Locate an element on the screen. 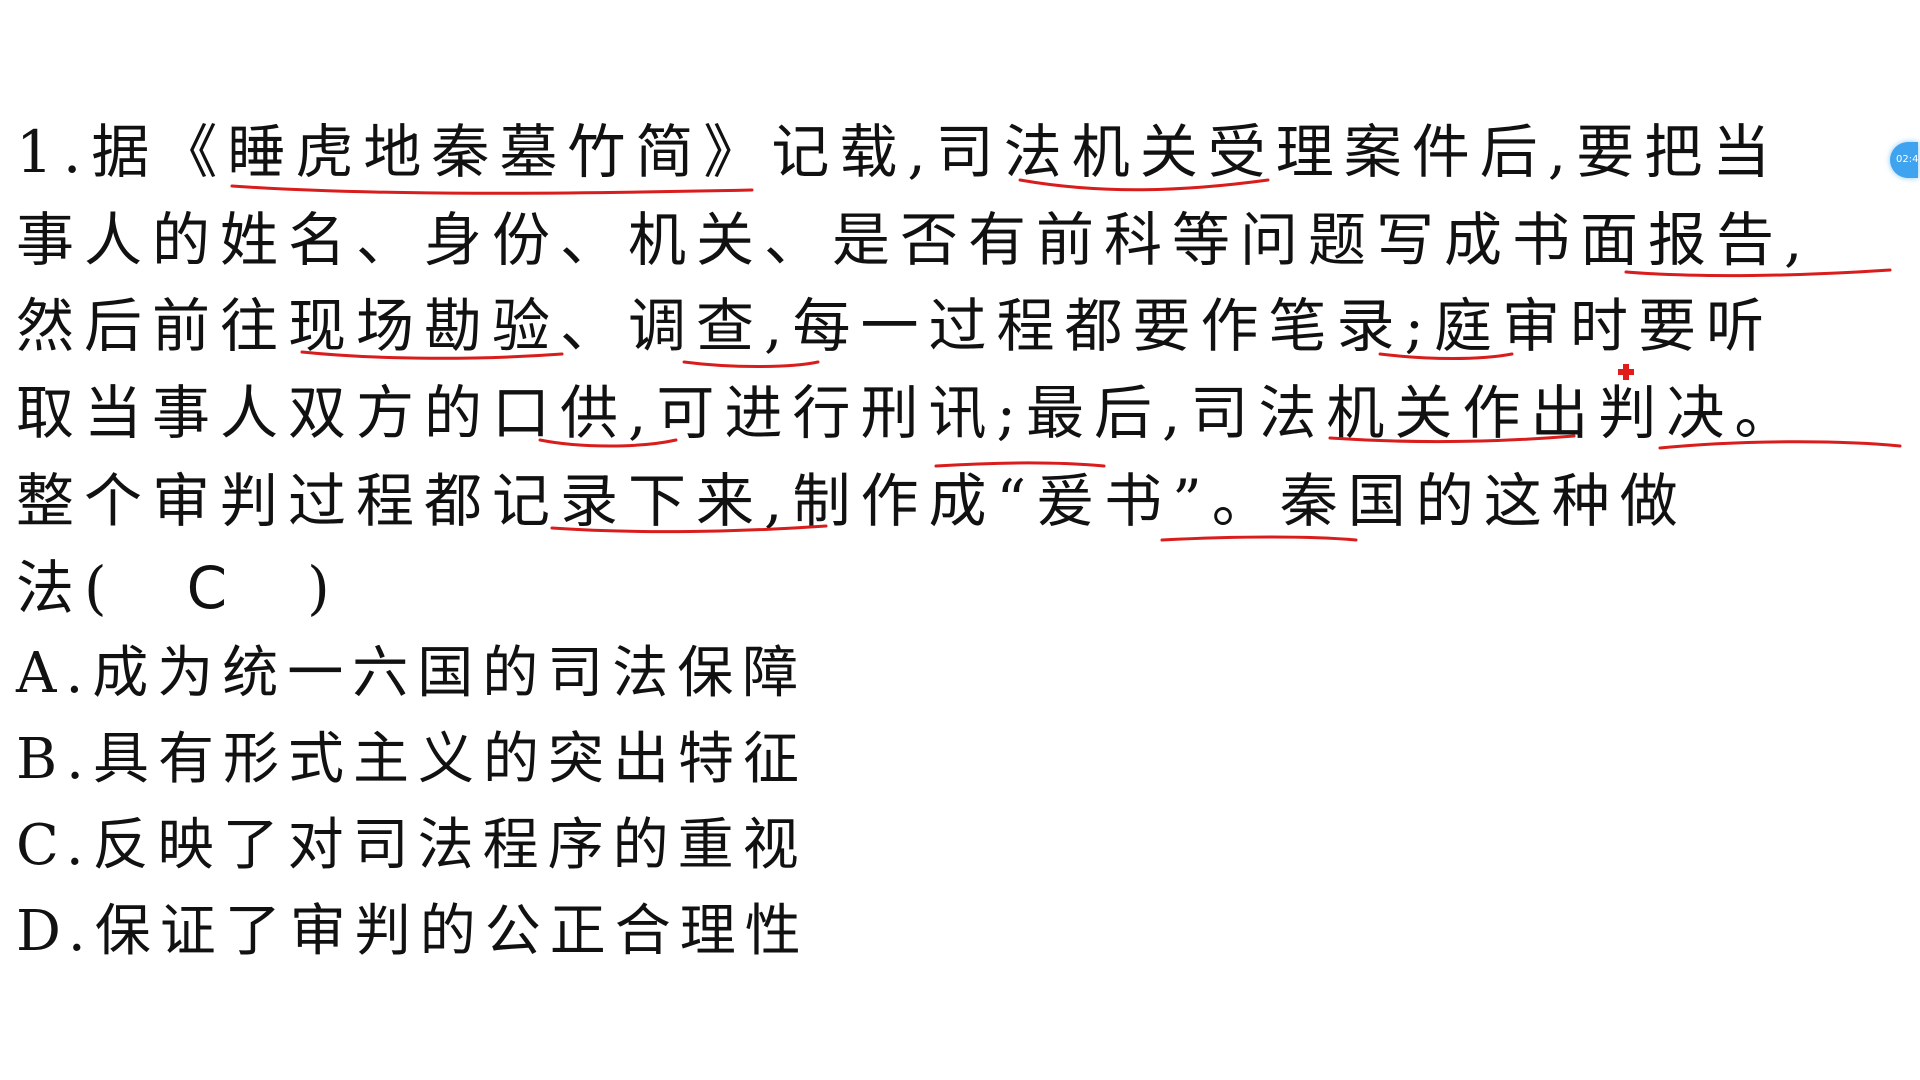  blank-open: 法( is located at coordinates (66, 588).